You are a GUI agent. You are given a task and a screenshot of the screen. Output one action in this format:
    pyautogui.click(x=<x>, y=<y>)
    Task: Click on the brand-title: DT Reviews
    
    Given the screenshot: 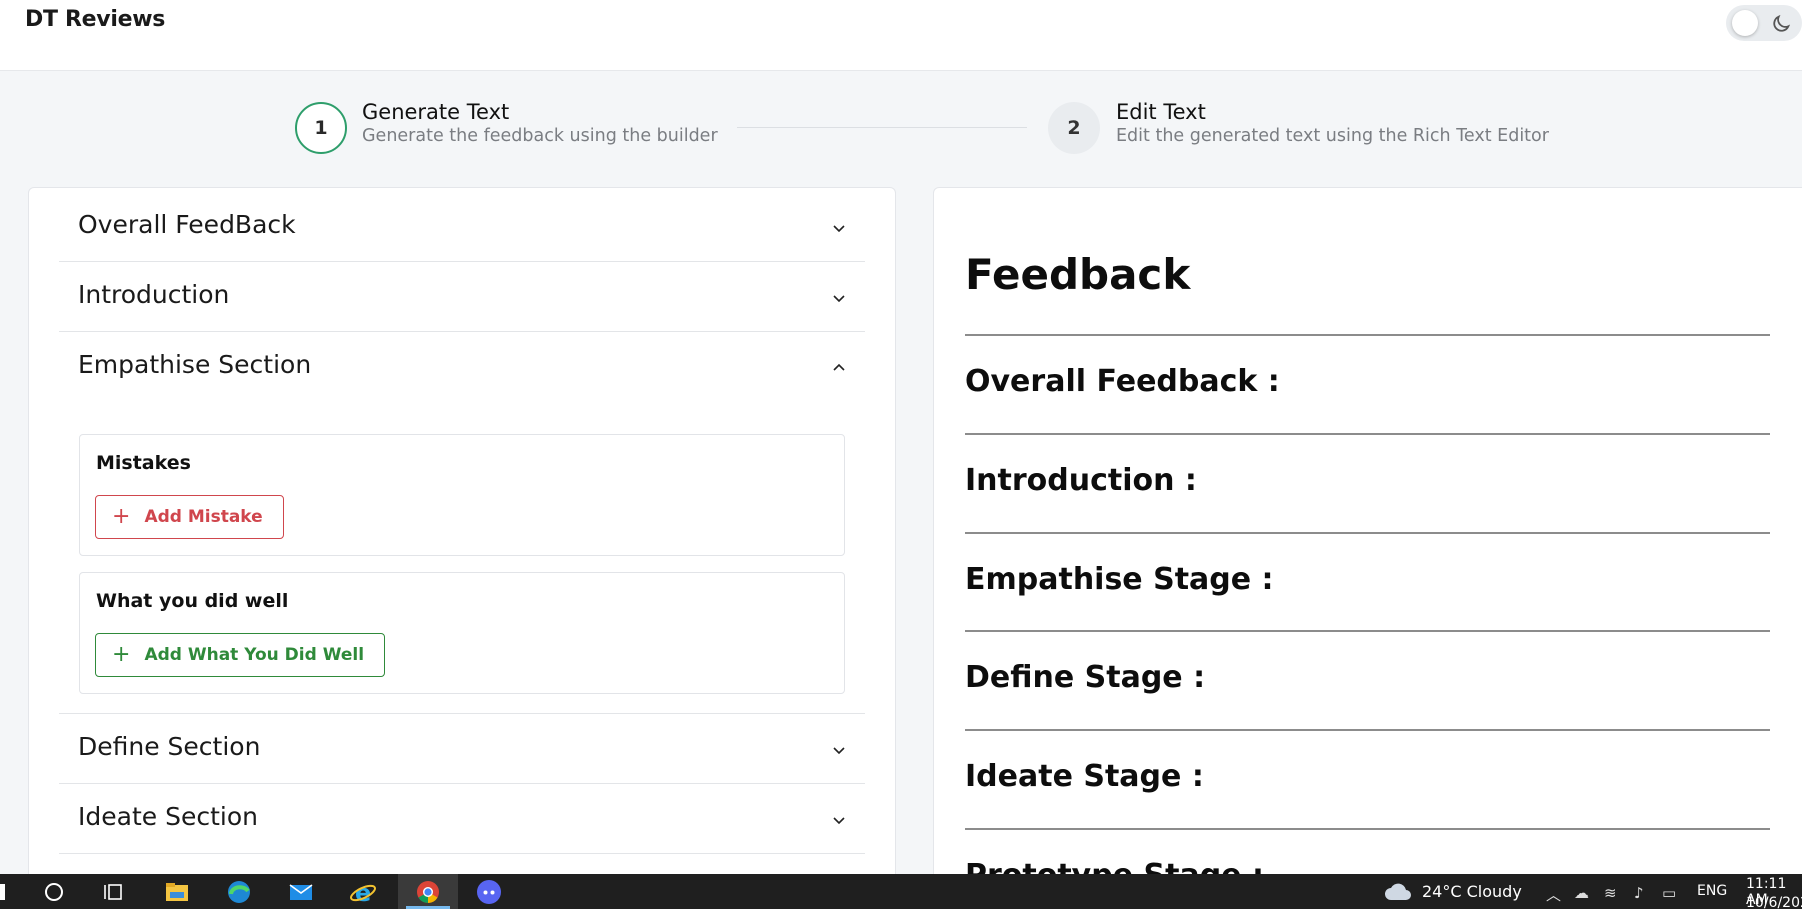 What is the action you would take?
    pyautogui.click(x=95, y=19)
    